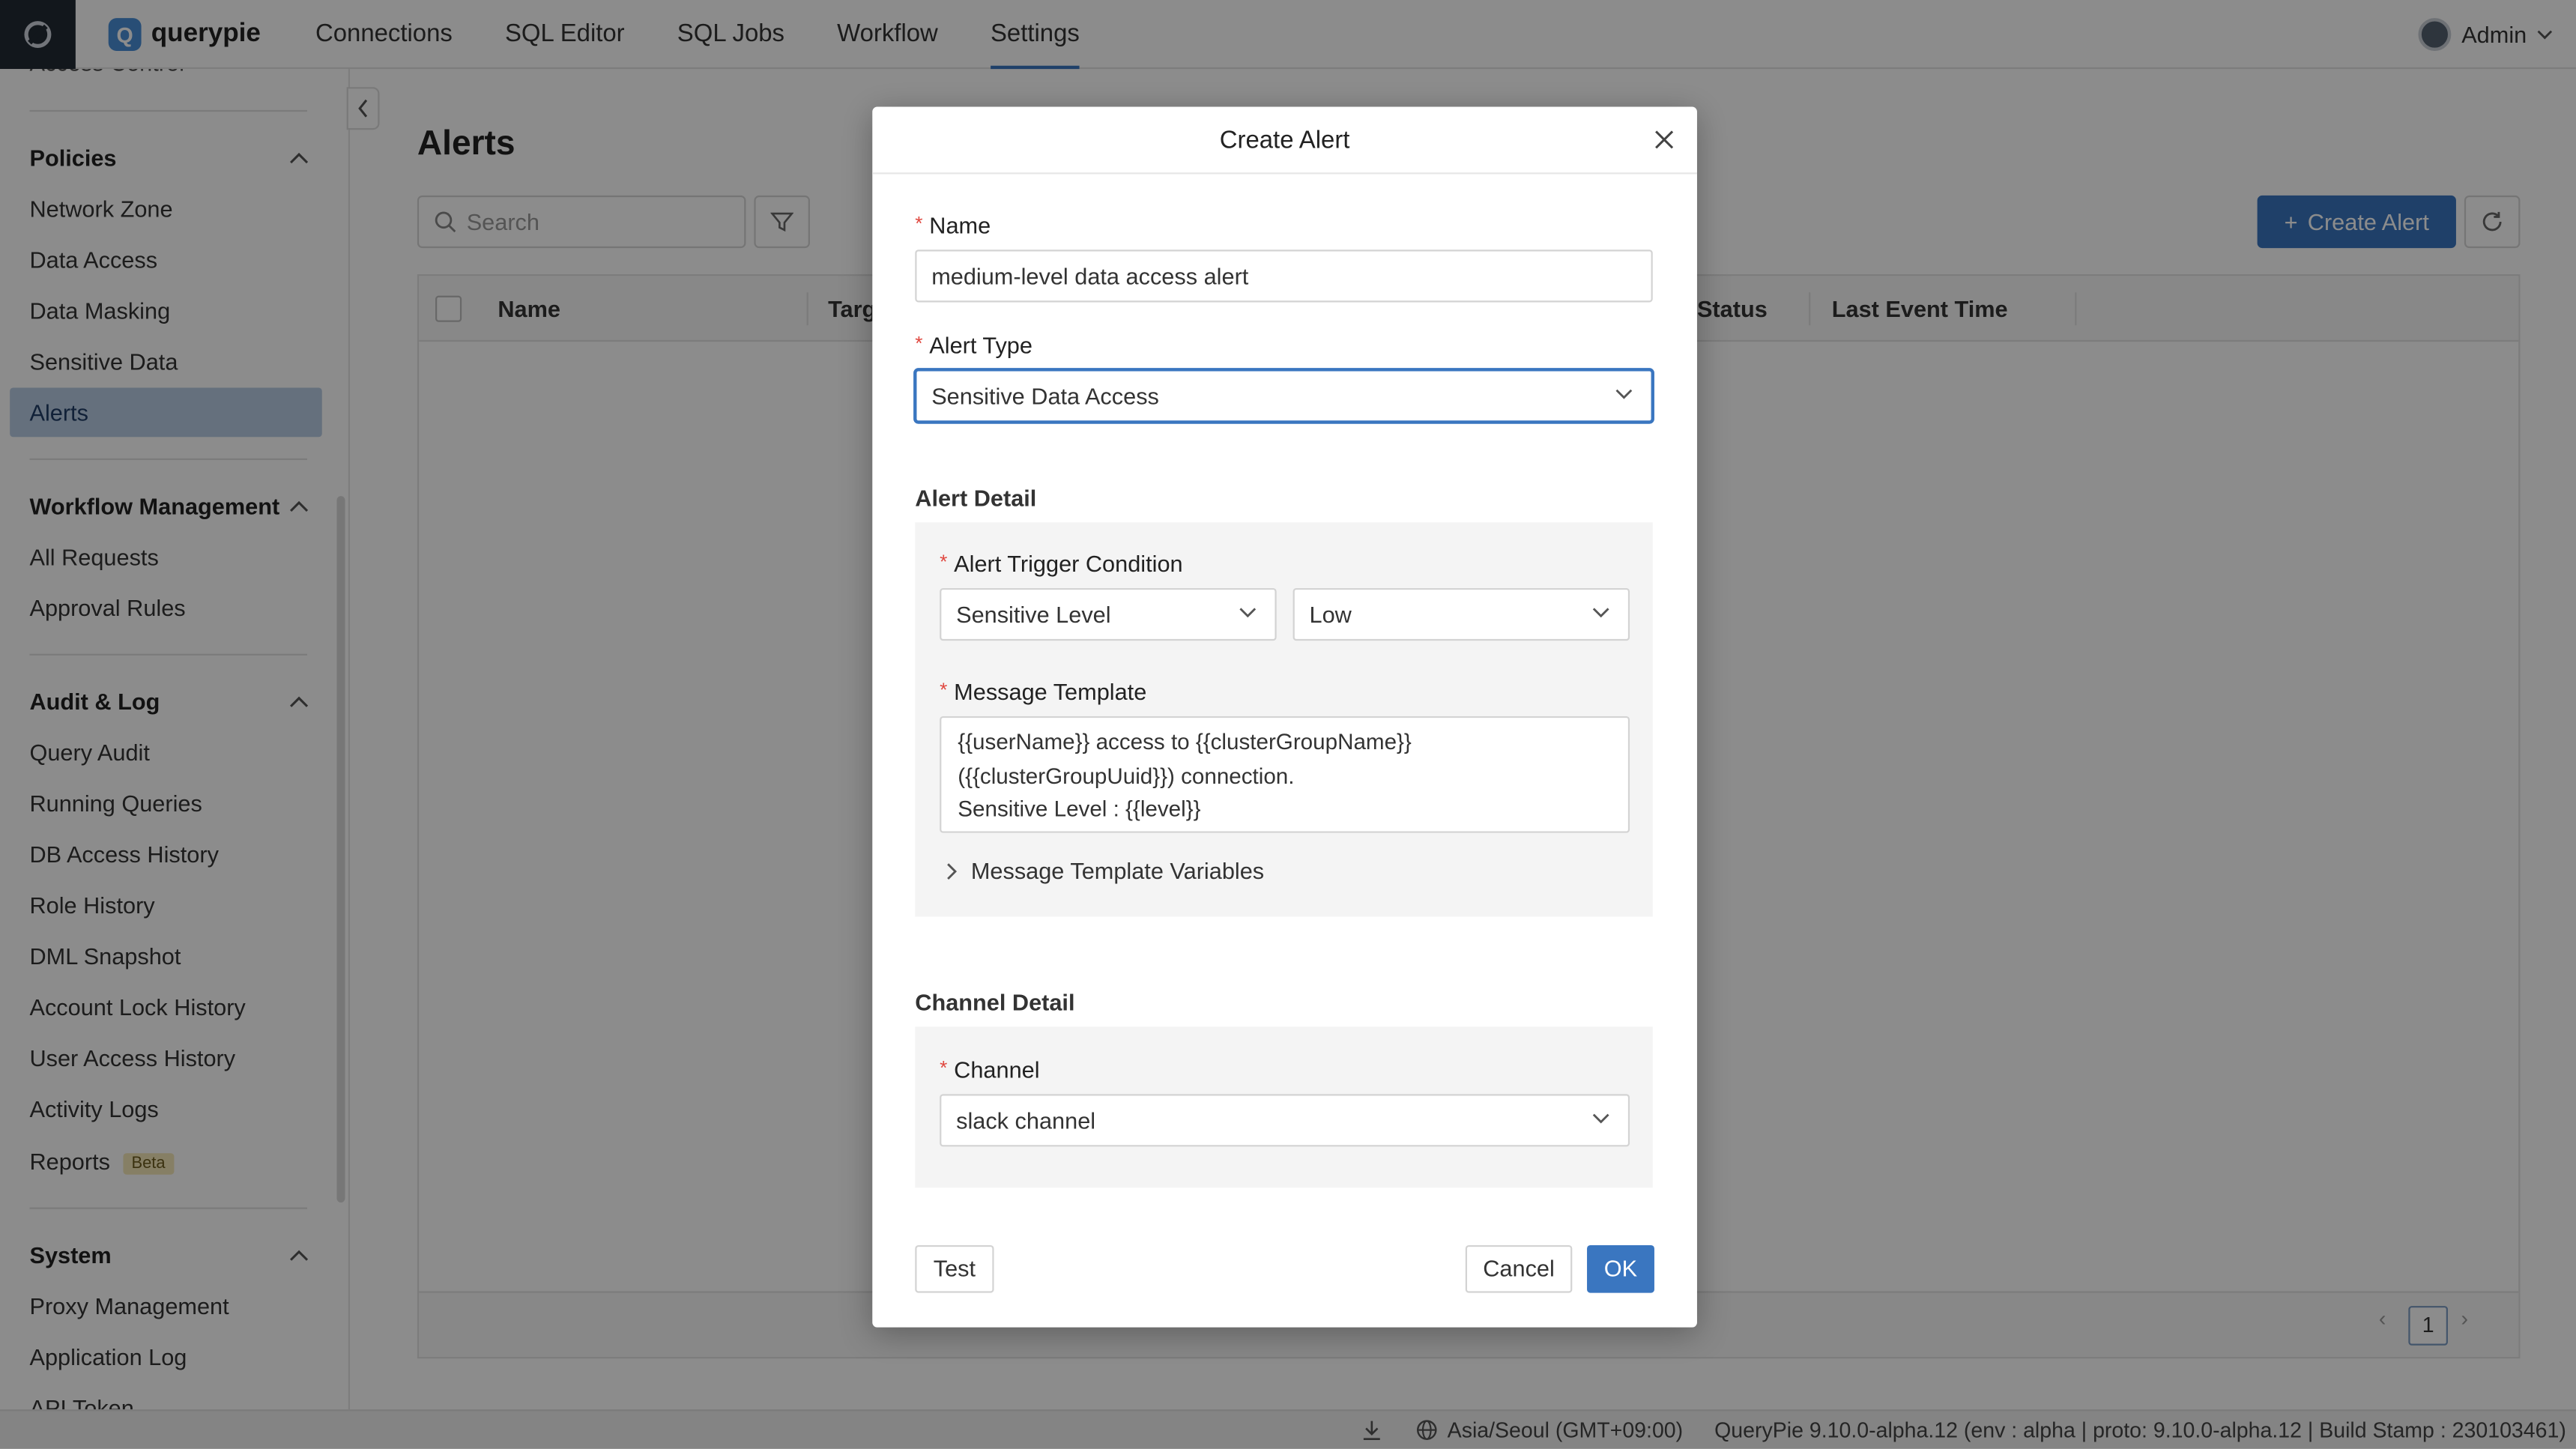 This screenshot has width=2576, height=1449. Describe the element at coordinates (1079, 809) in the screenshot. I see `template-line: Sensitive Level : {{level}}` at that location.